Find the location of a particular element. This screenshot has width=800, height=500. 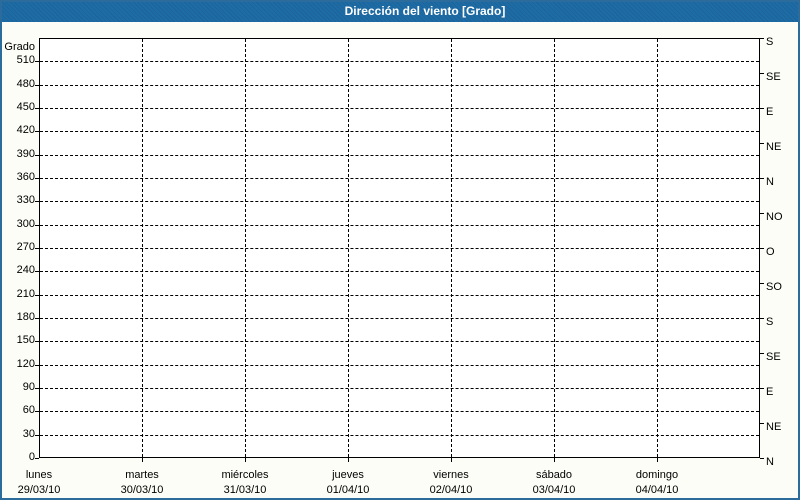

y-tick-label: 300 is located at coordinates (25, 223).